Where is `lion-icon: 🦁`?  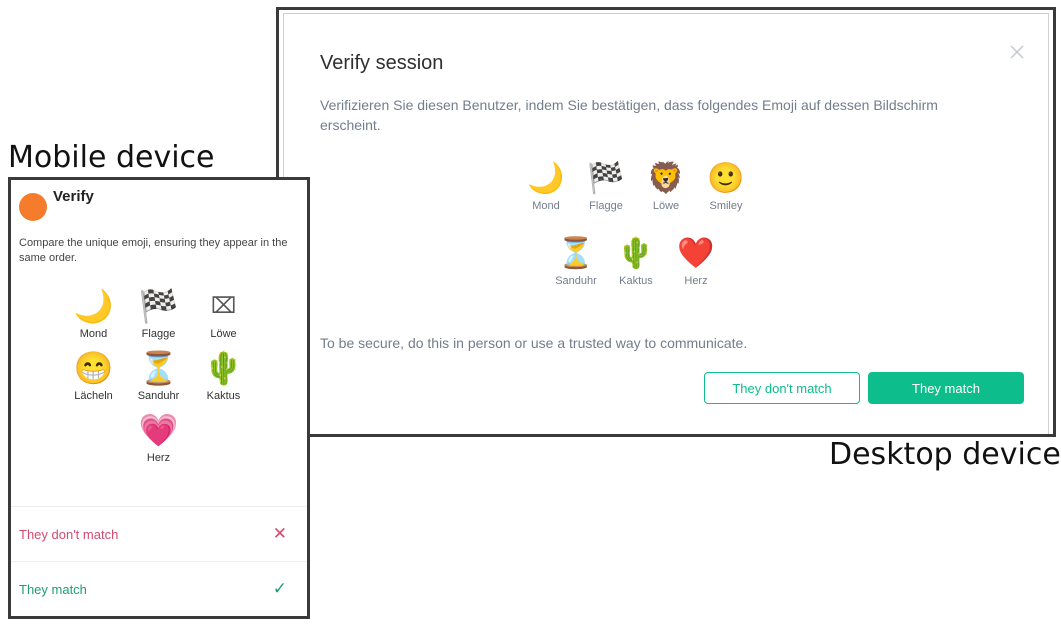
lion-icon: 🦁 is located at coordinates (666, 178).